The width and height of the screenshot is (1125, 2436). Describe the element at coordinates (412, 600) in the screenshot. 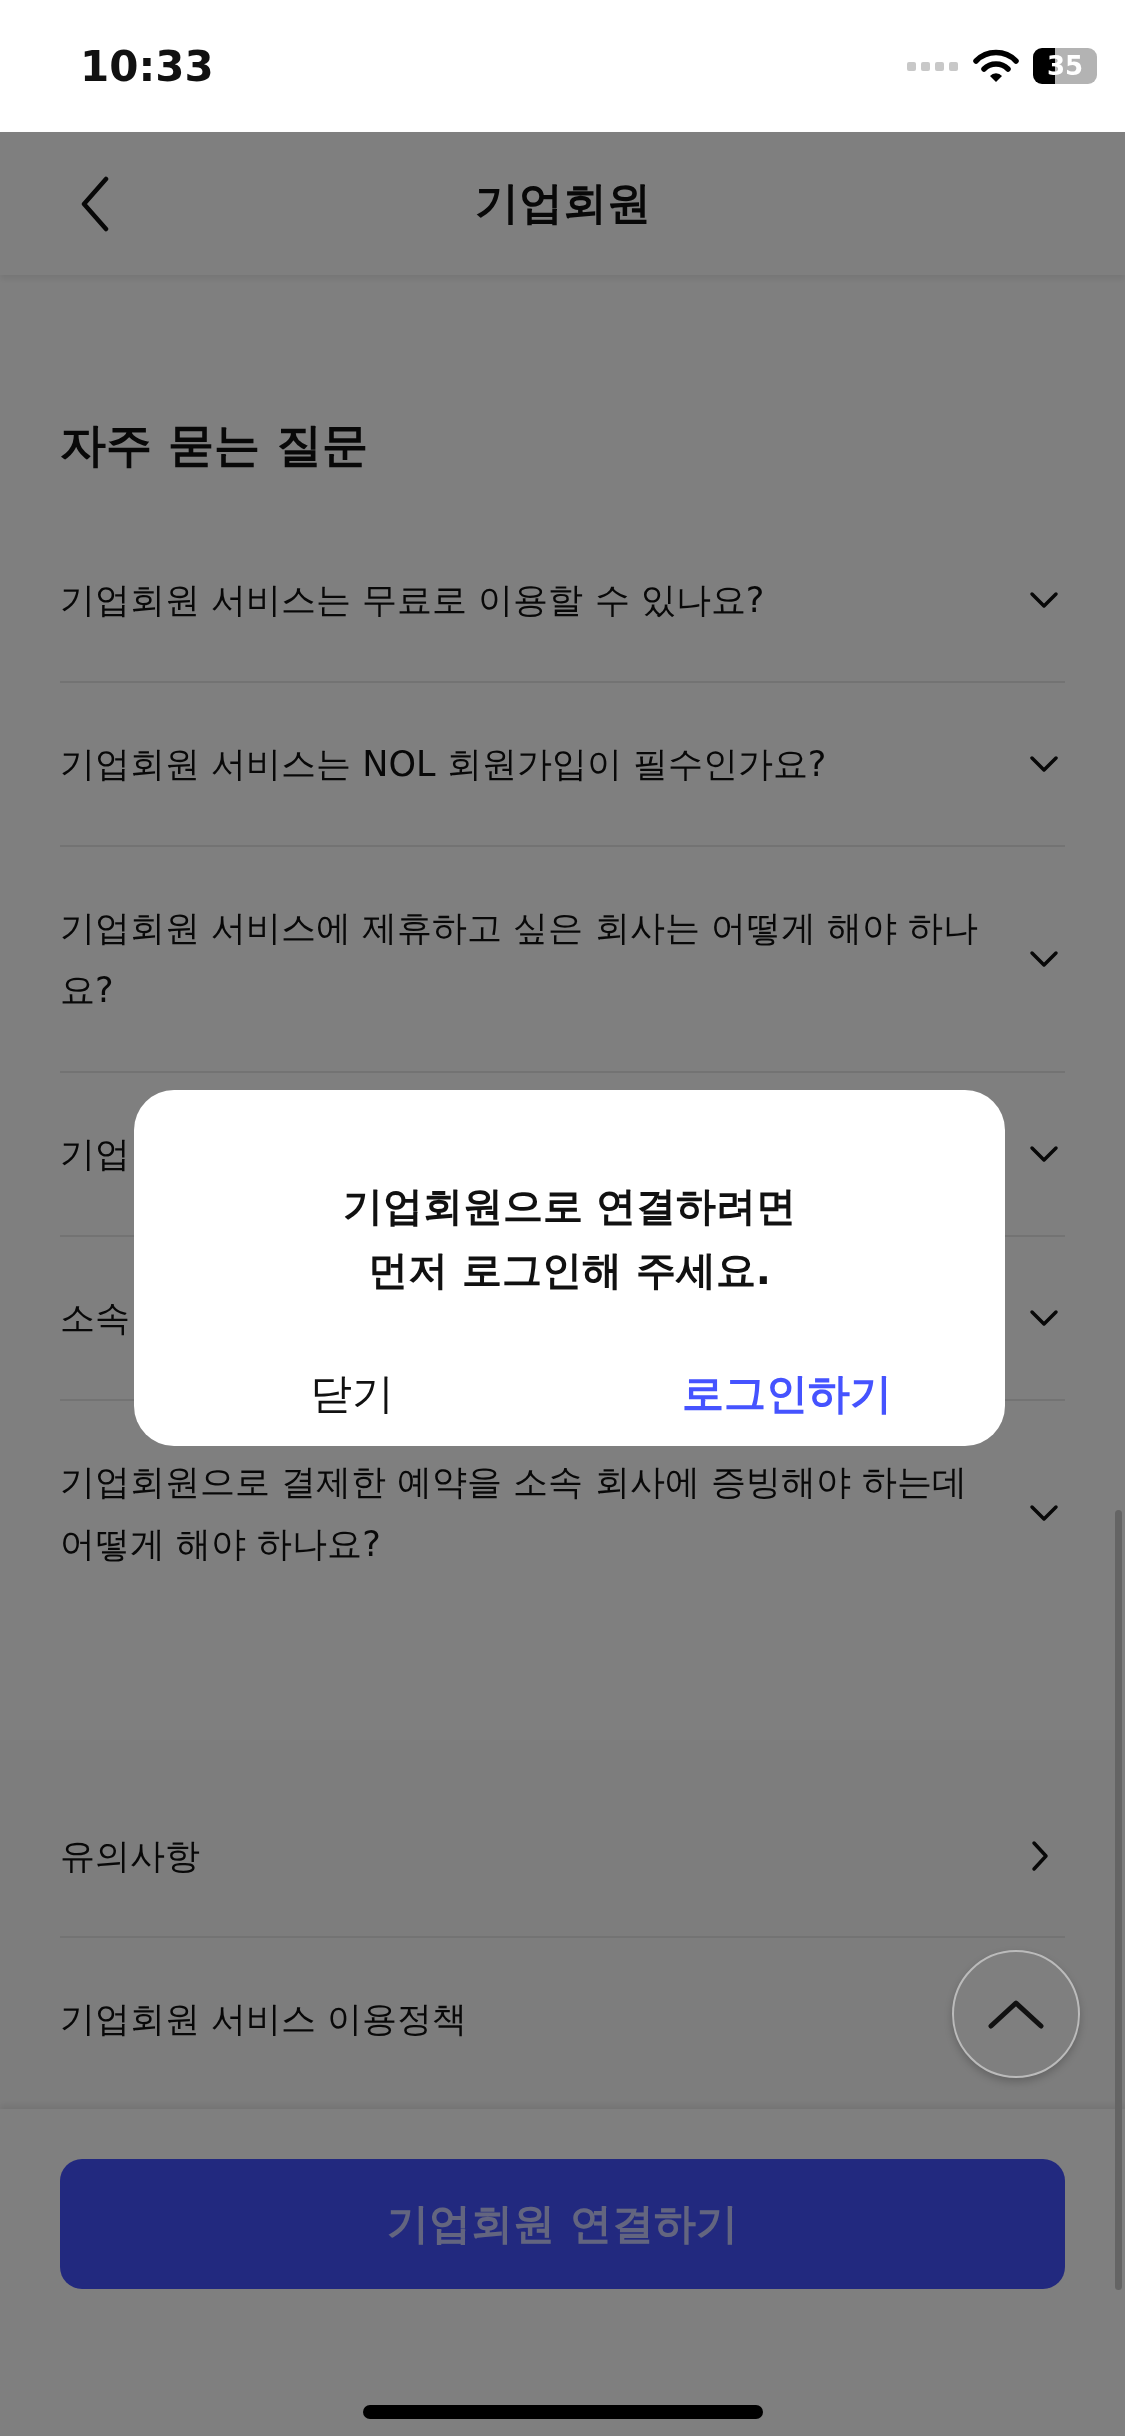

I see `faq-question: 기업회원 서비스는 무료로 이용할 수 있나요?` at that location.